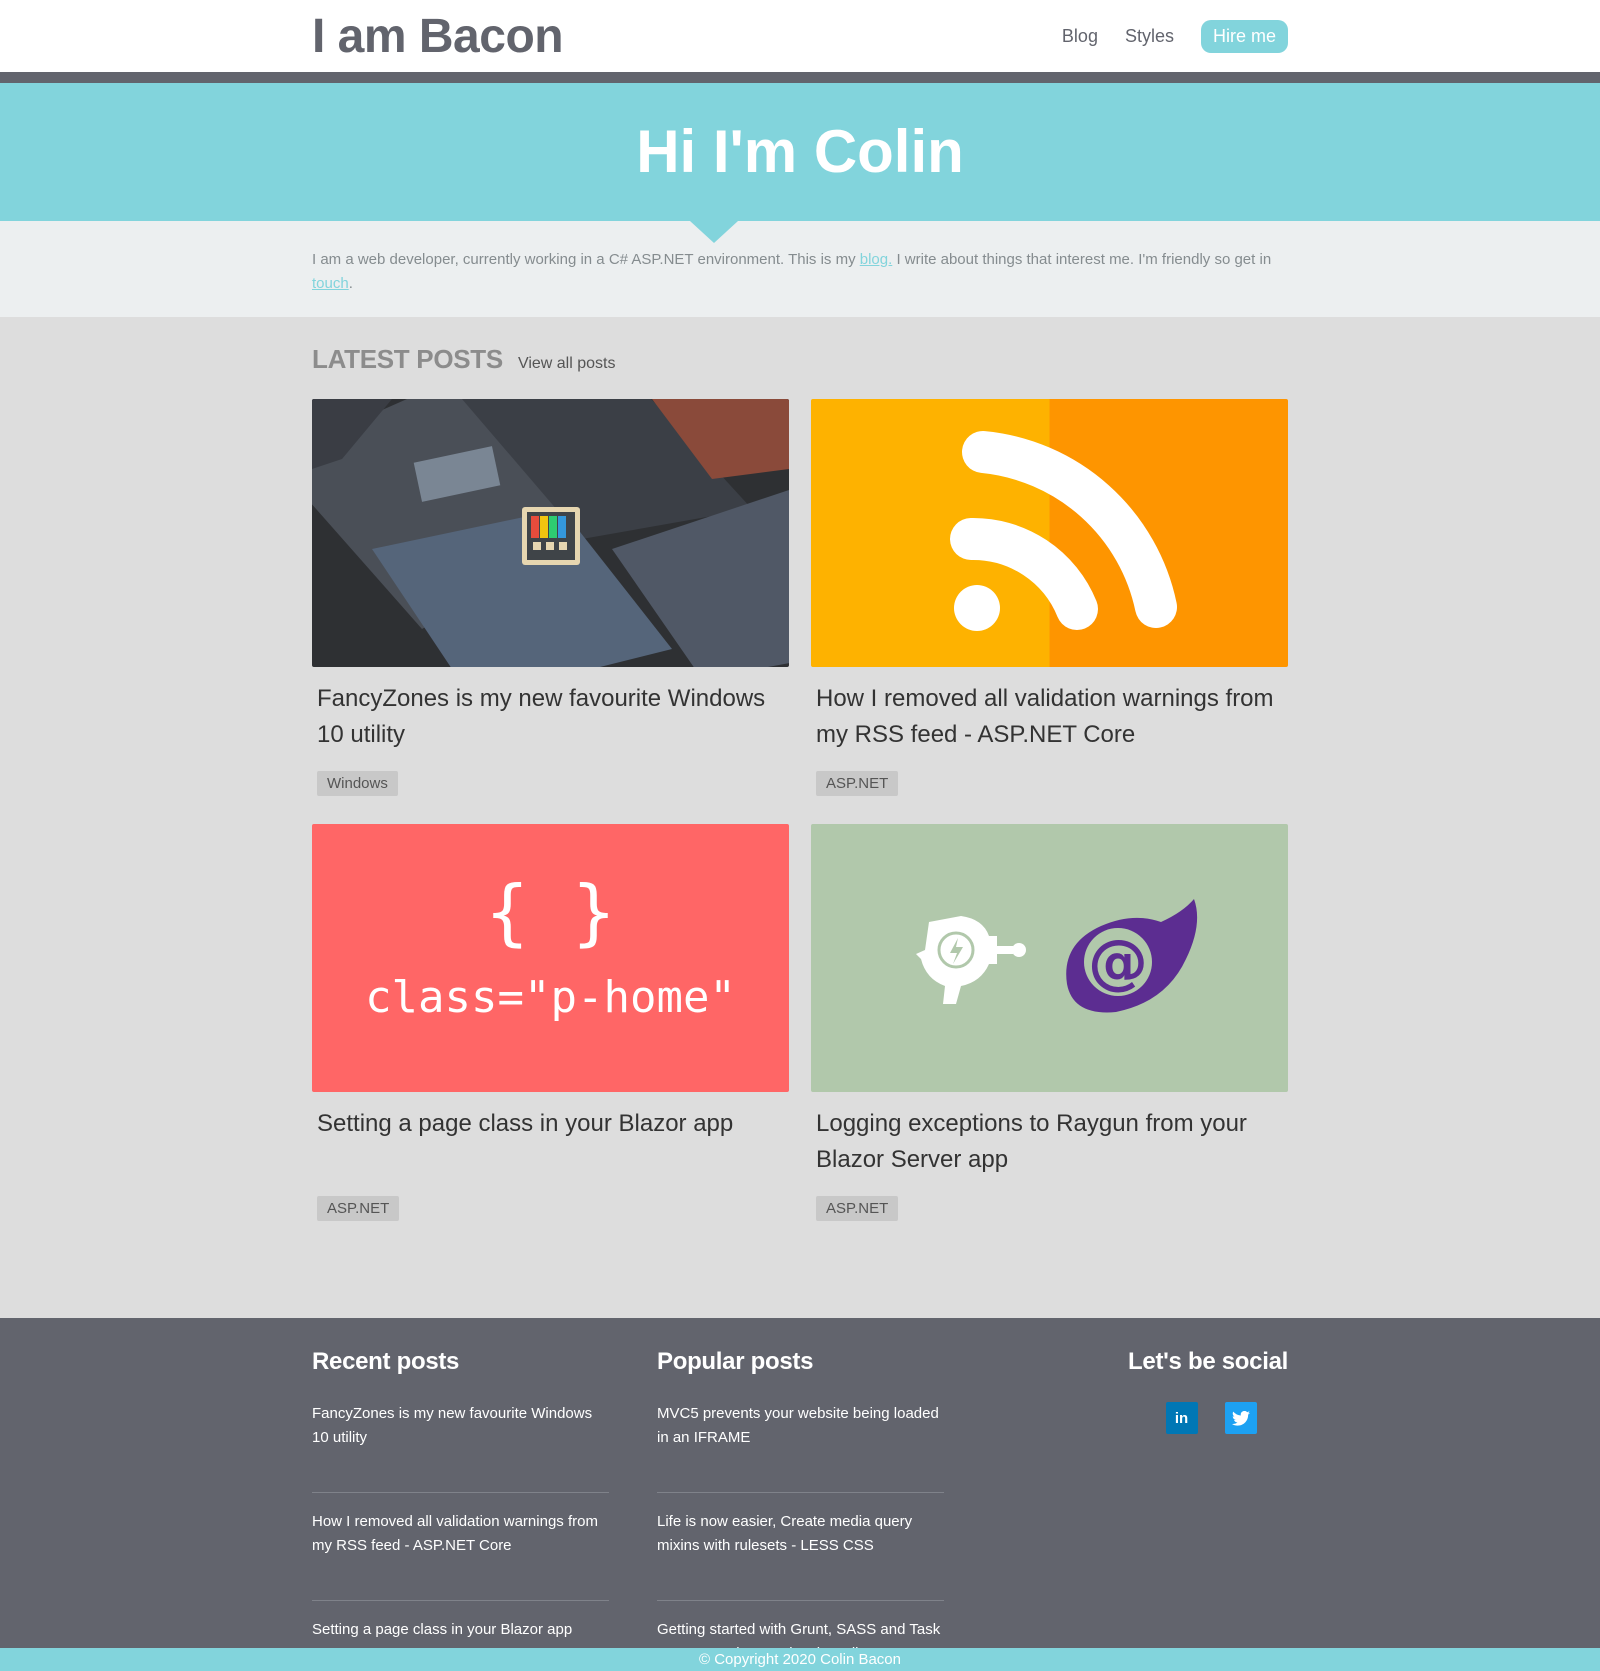 Image resolution: width=1600 pixels, height=1671 pixels. I want to click on recent-posts-heading: Recent posts, so click(386, 1361).